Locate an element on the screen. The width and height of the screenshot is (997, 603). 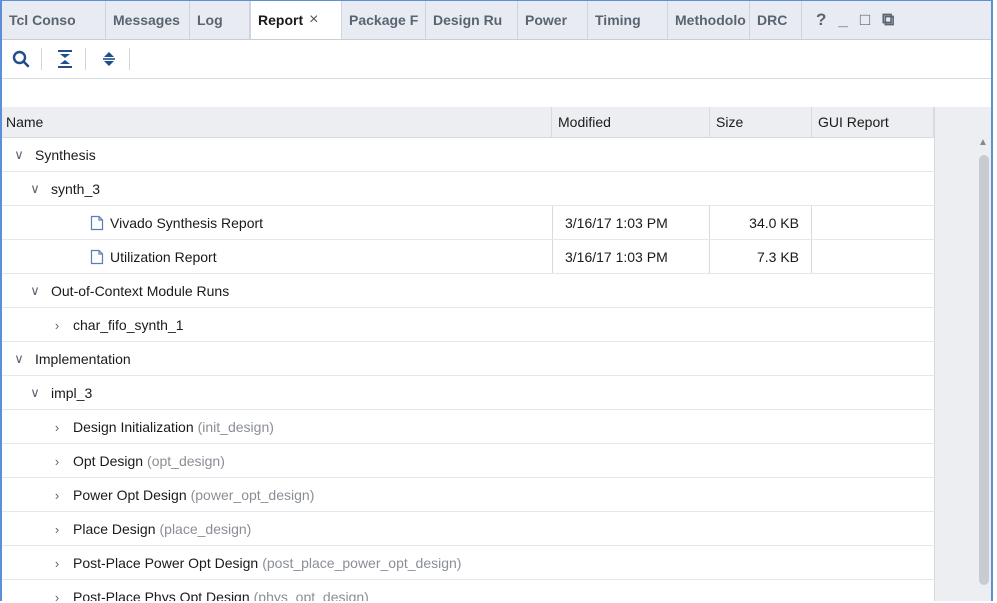
tree-node-row: › Design Initialization (init_design) is located at coordinates (468, 427).